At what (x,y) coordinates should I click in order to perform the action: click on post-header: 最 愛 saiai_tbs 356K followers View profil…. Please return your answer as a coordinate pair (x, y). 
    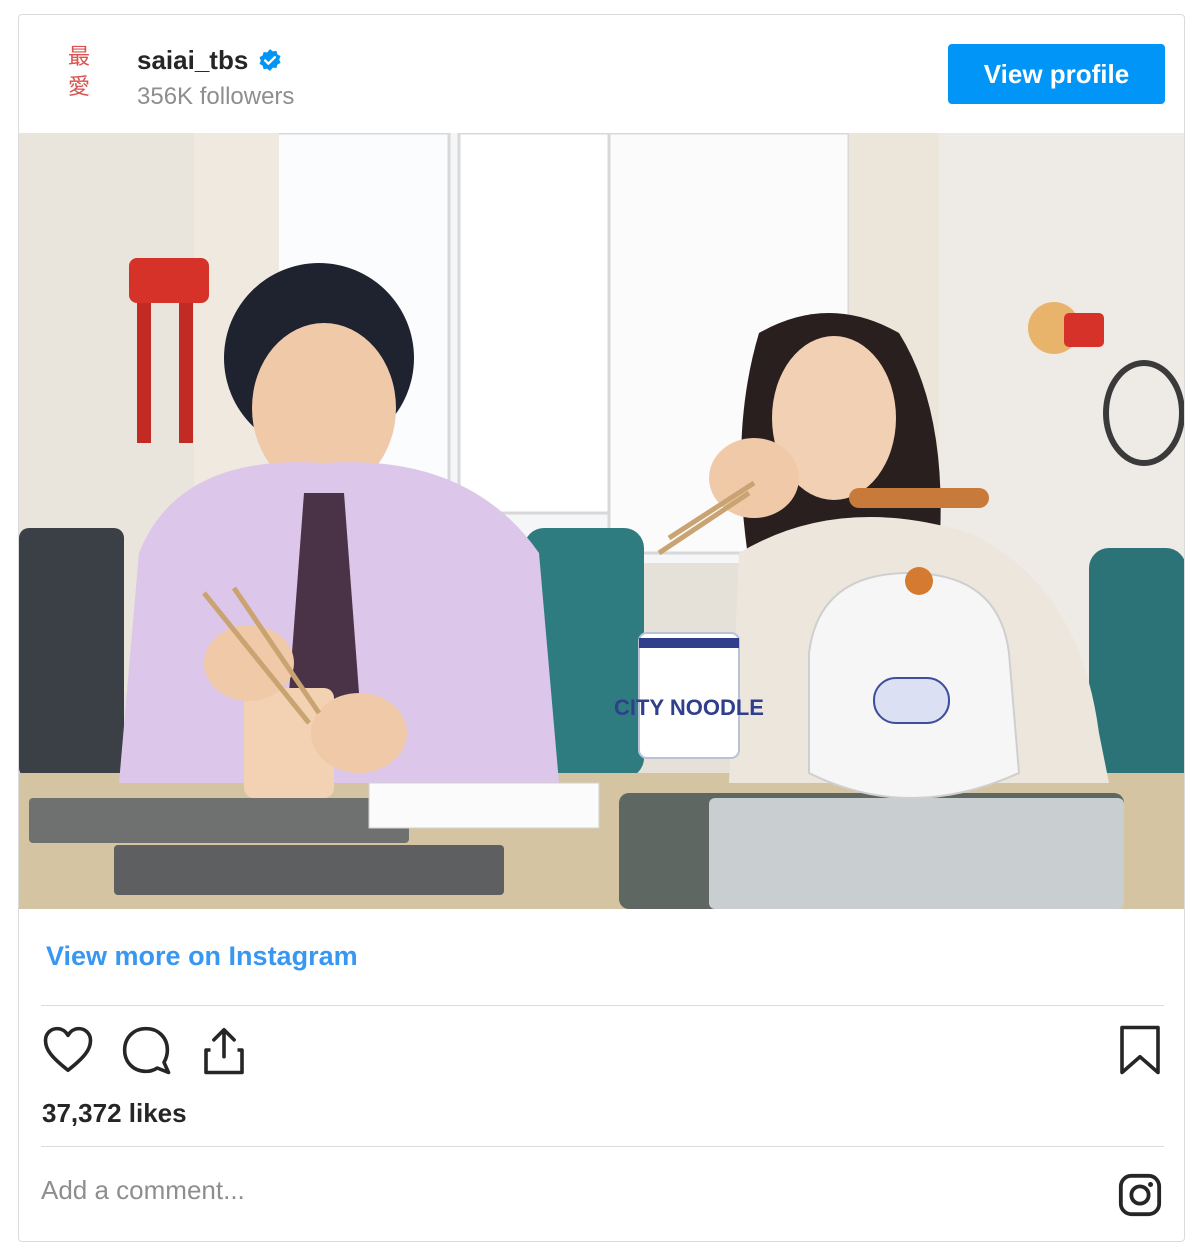
    Looking at the image, I should click on (601, 74).